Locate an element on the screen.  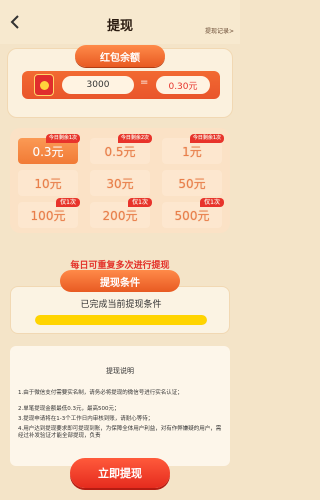
option-value: 0.5元 is located at coordinates (120, 151).